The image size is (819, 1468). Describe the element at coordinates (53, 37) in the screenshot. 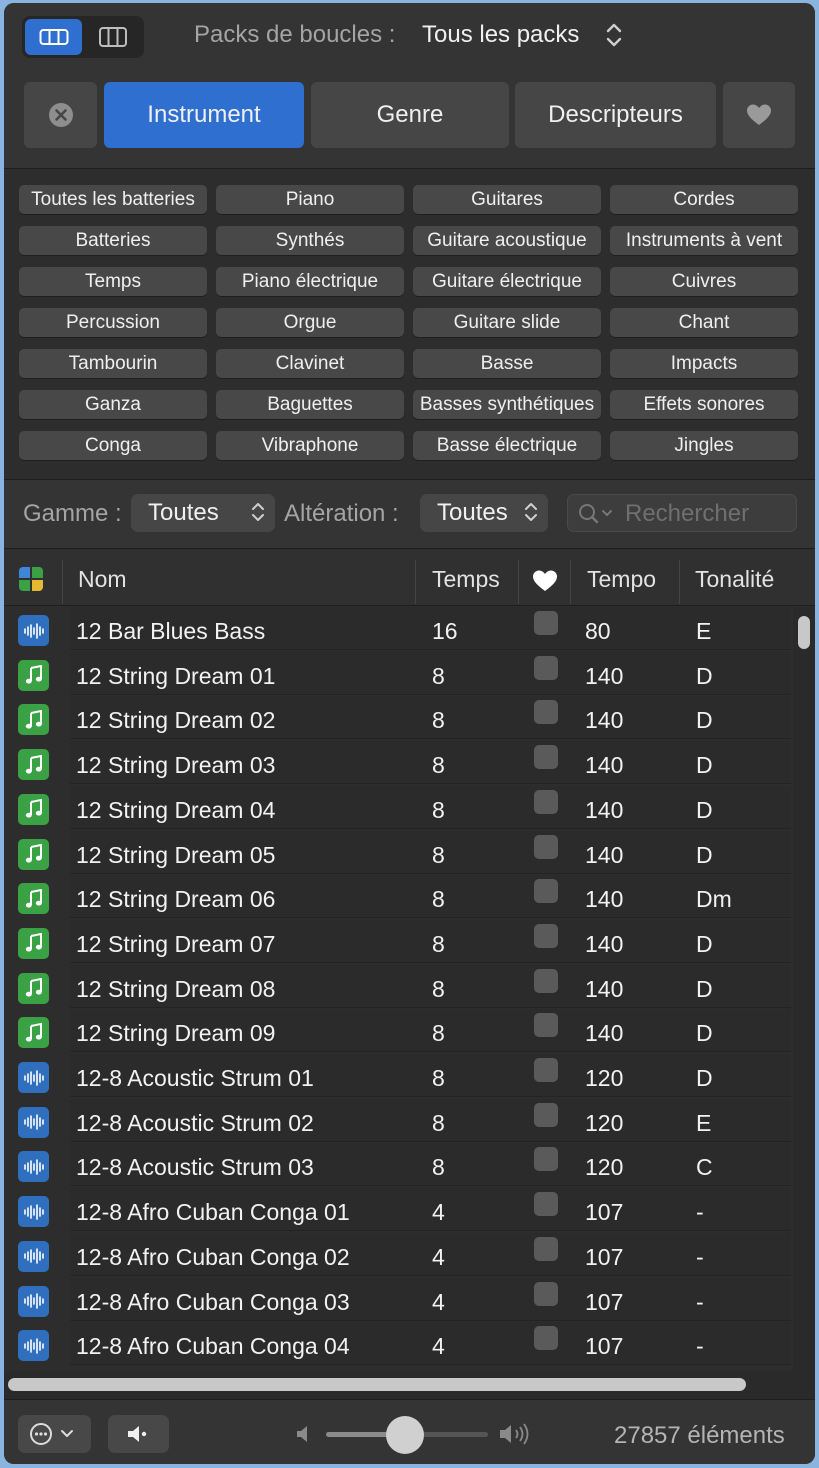

I see `button-view-button` at that location.